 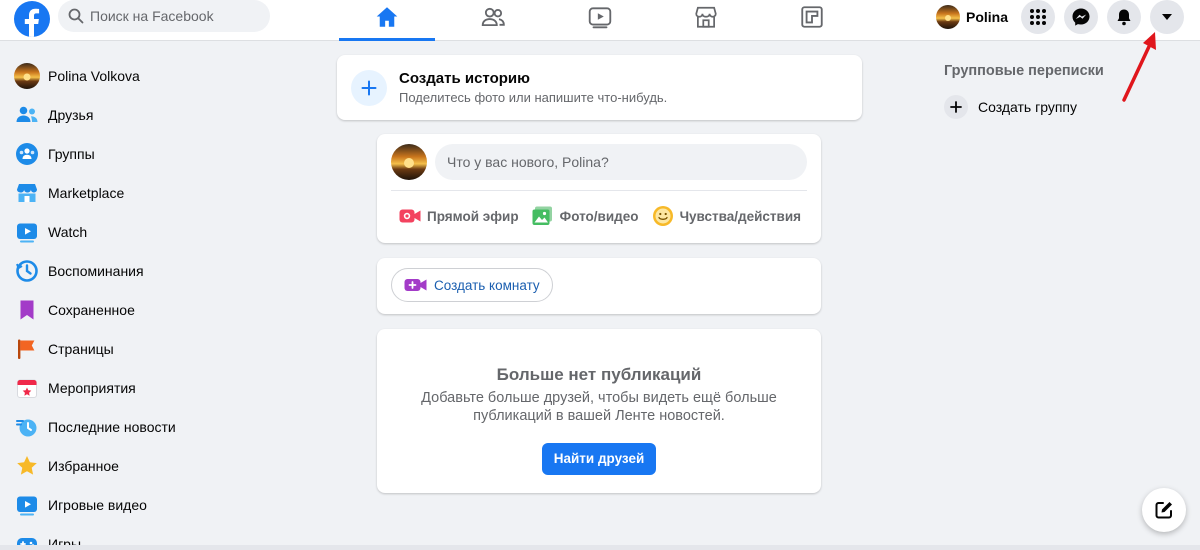 What do you see at coordinates (158, 387) in the screenshot?
I see `sidebar-item-events: Мероприятия` at bounding box center [158, 387].